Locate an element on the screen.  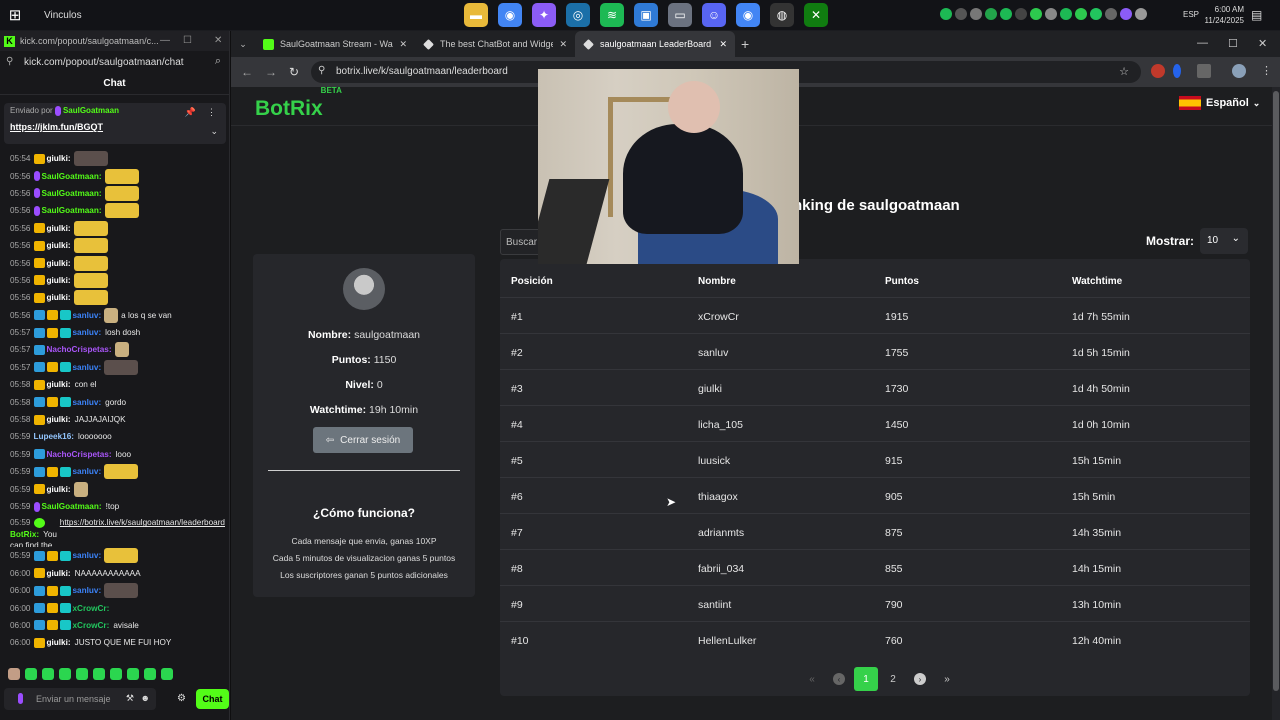
discord-icon: ☺ is located at coordinates (714, 15).